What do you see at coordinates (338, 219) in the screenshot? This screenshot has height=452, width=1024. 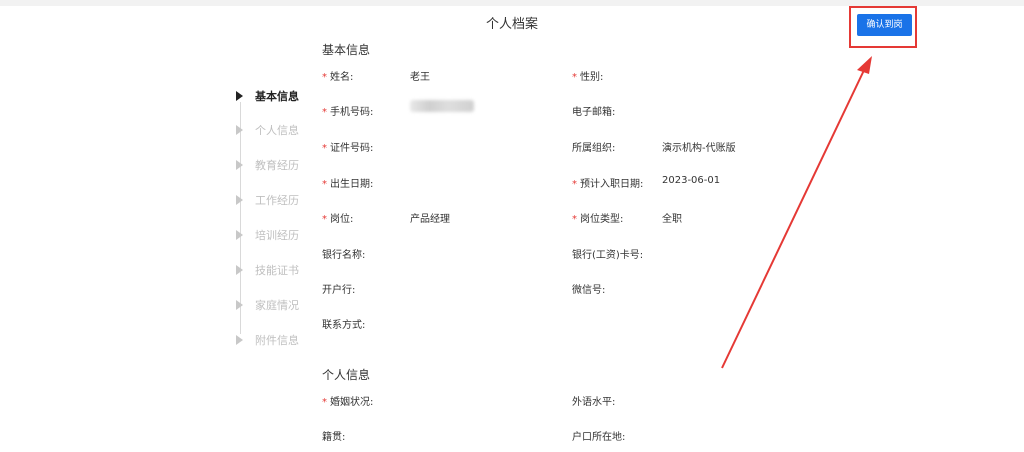 I see `field-label-post: * 岗位:` at bounding box center [338, 219].